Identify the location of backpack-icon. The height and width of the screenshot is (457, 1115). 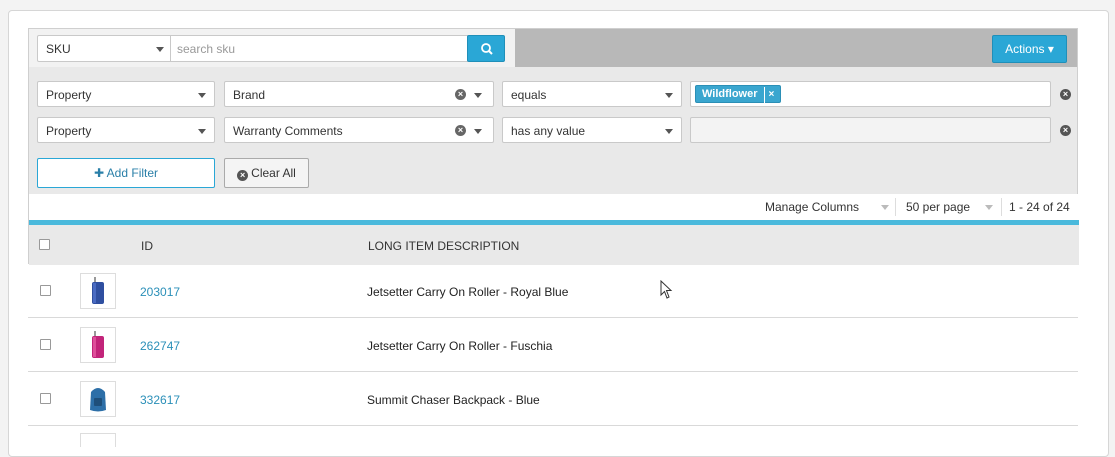
(98, 400).